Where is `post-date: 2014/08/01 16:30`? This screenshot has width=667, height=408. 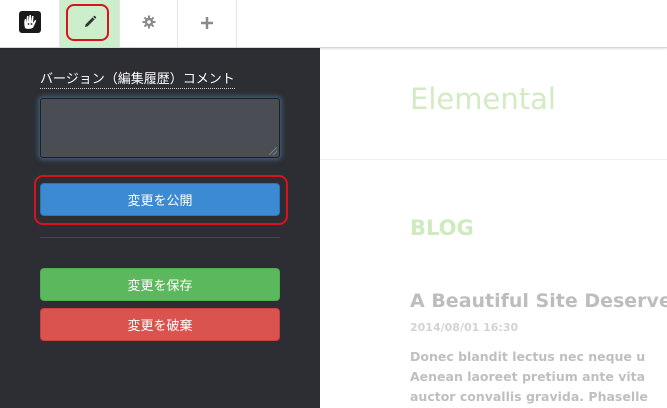
post-date: 2014/08/01 16:30 is located at coordinates (464, 327).